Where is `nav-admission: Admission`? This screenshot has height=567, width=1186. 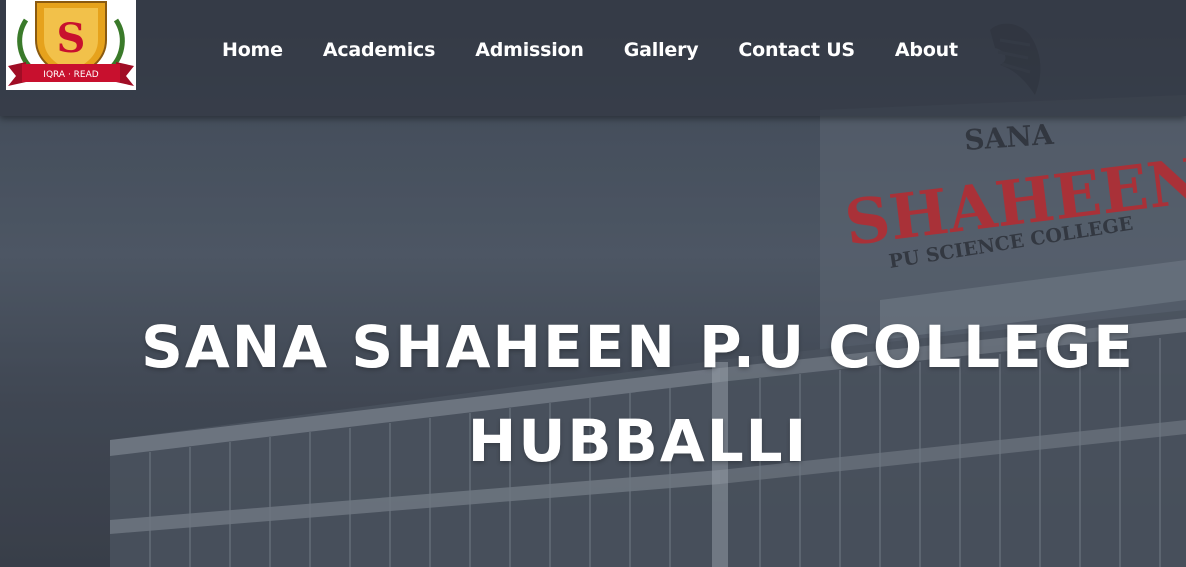 nav-admission: Admission is located at coordinates (529, 50).